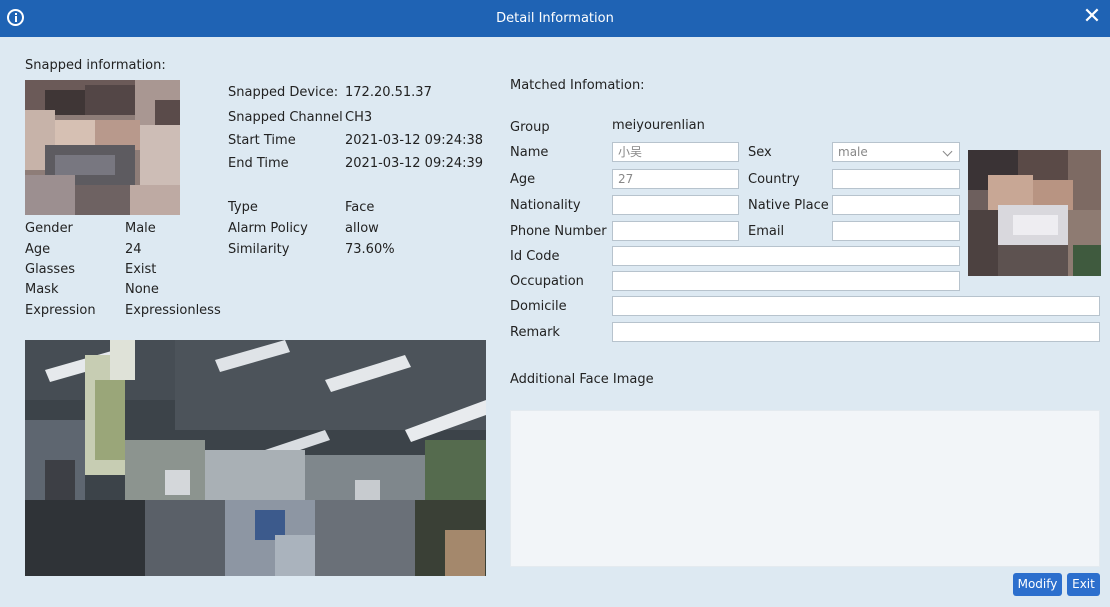 This screenshot has width=1110, height=607. What do you see at coordinates (362, 228) in the screenshot?
I see `alarm-policy-value: allow` at bounding box center [362, 228].